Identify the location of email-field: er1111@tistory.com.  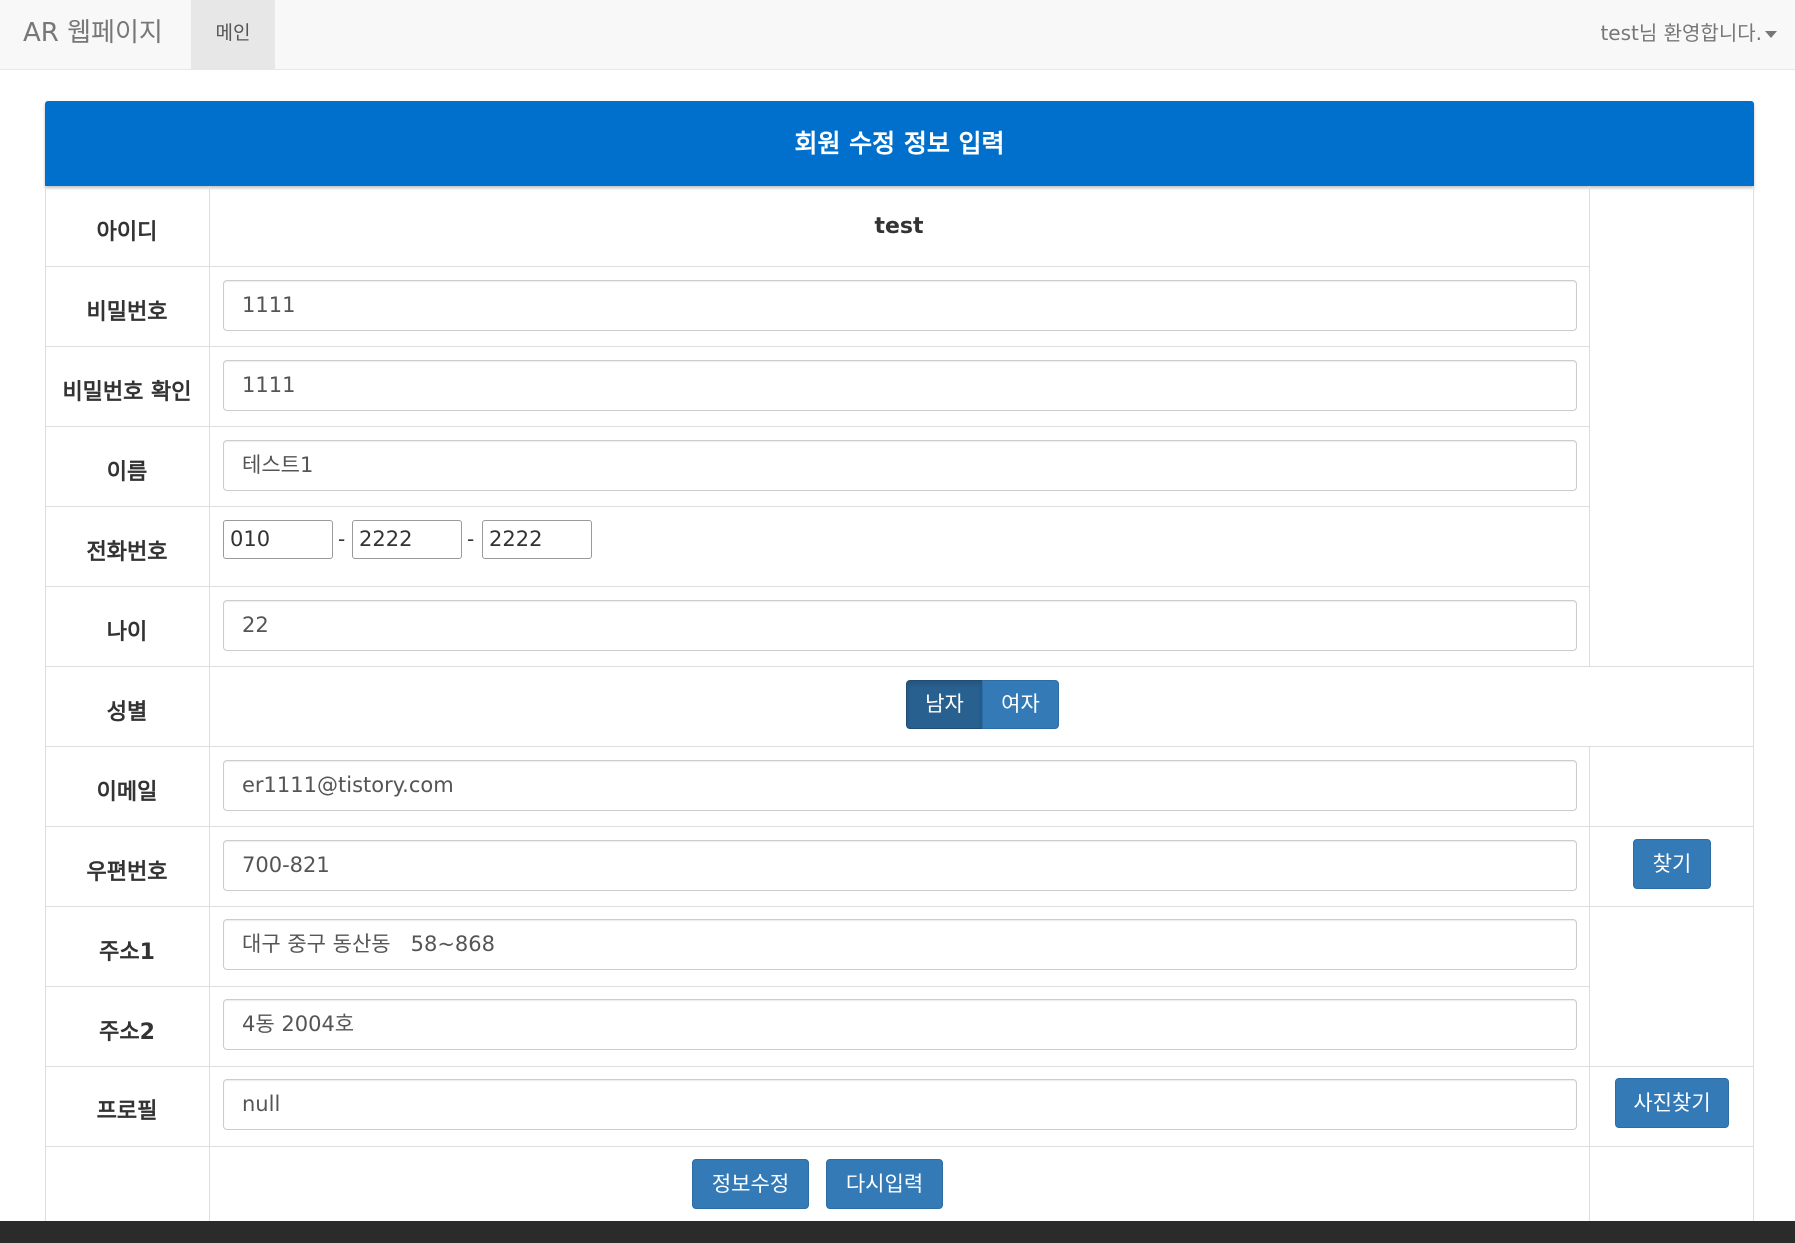
(900, 785).